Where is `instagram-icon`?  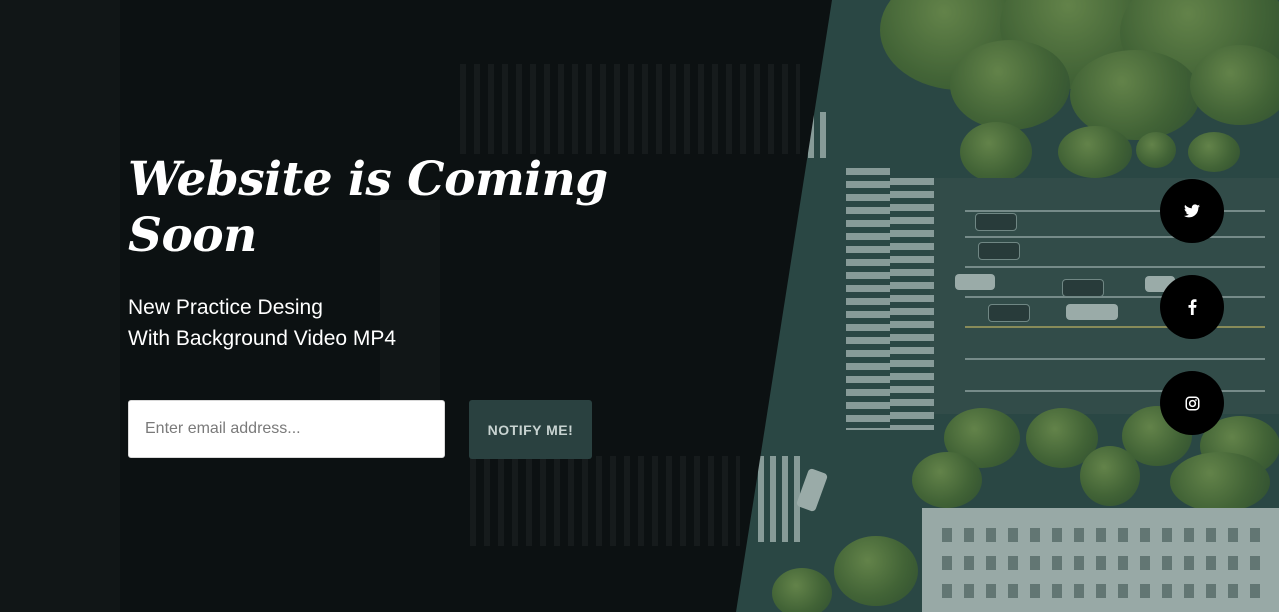 instagram-icon is located at coordinates (1192, 403).